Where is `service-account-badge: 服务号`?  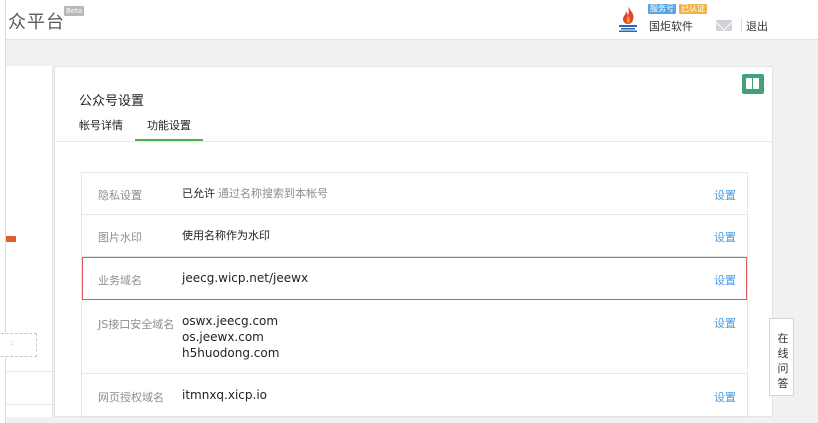 service-account-badge: 服务号 is located at coordinates (662, 9).